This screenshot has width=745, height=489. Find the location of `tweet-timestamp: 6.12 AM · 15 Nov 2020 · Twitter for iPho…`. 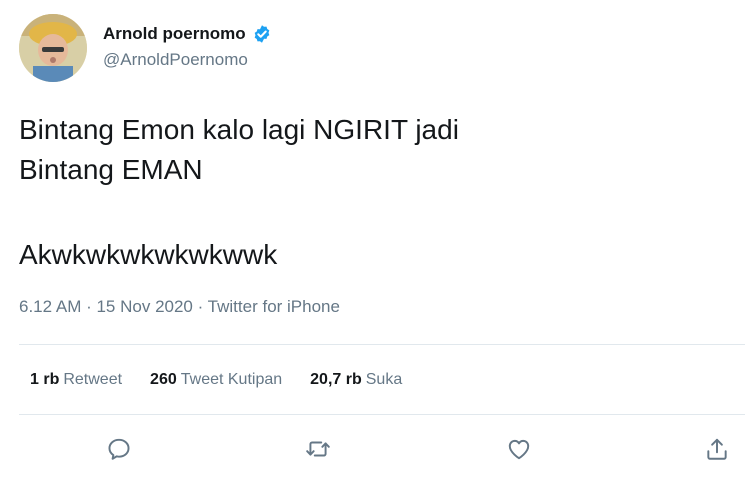

tweet-timestamp: 6.12 AM · 15 Nov 2020 · Twitter for iPho… is located at coordinates (179, 307).